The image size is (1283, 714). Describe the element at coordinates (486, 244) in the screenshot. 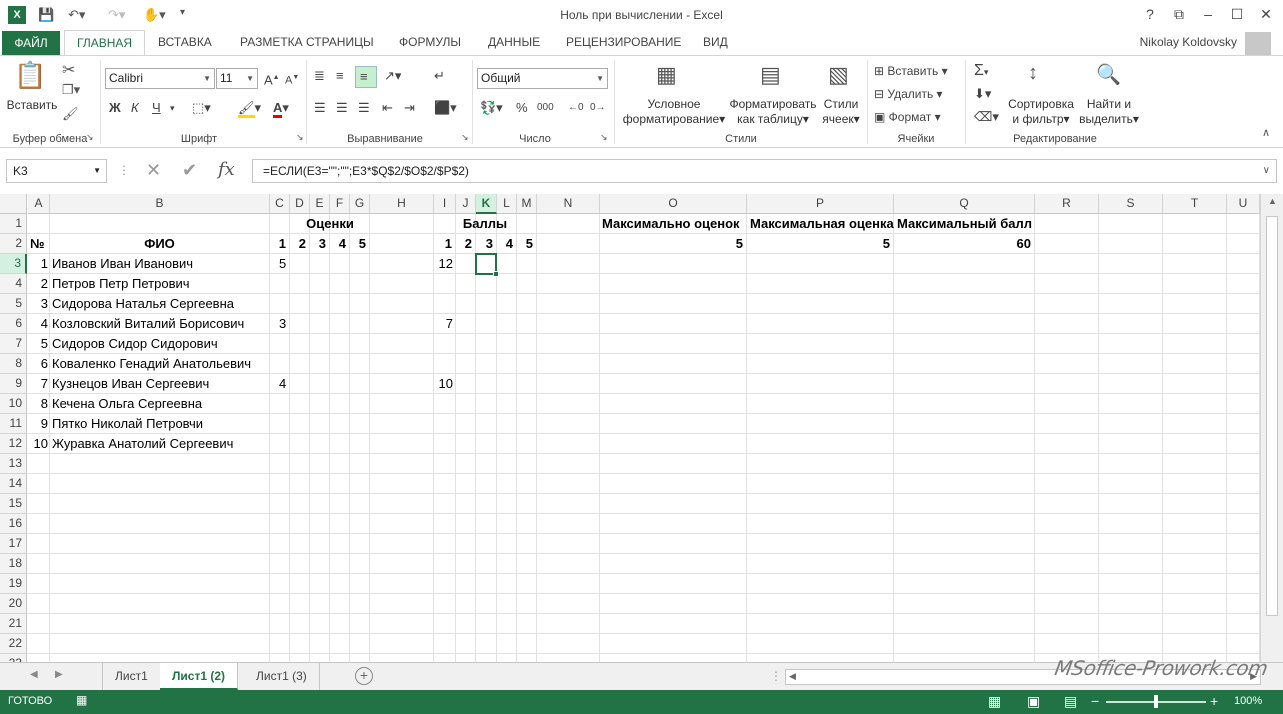

I see `cell-K2: 3` at that location.